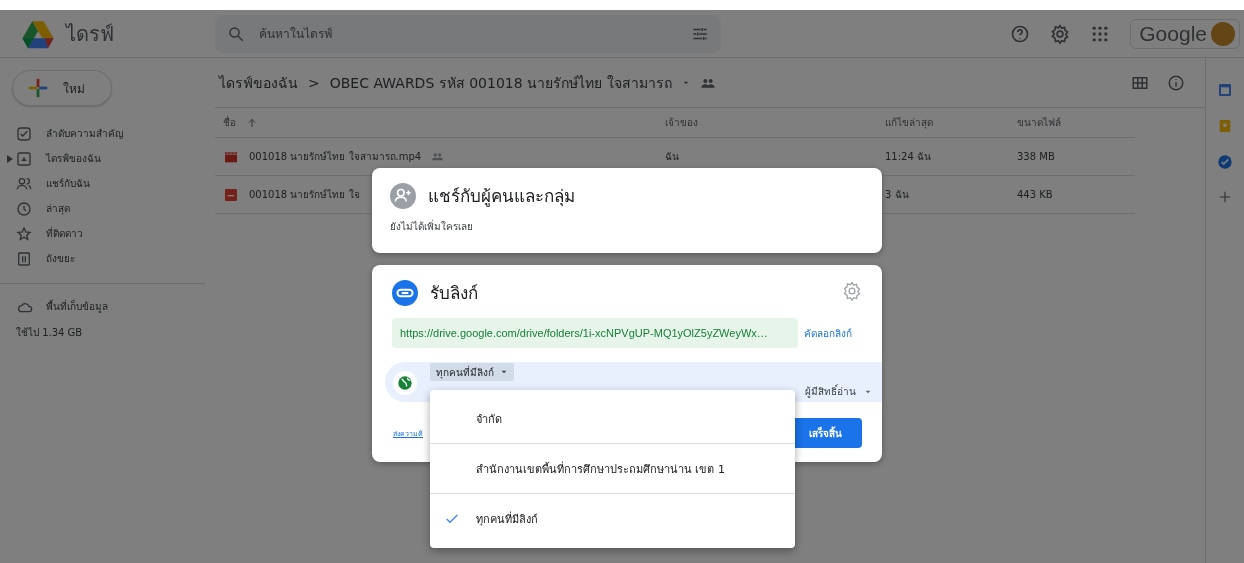 Image resolution: width=1244 pixels, height=563 pixels. I want to click on breadcrumb-link: ไดรฟ์ของฉัน, so click(258, 82).